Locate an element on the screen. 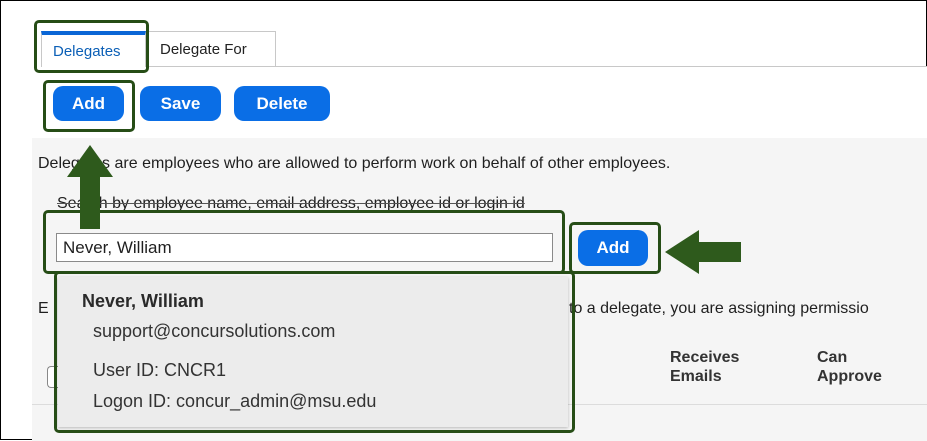 This screenshot has width=927, height=441. column-can-approve: Can Approve is located at coordinates (852, 367).